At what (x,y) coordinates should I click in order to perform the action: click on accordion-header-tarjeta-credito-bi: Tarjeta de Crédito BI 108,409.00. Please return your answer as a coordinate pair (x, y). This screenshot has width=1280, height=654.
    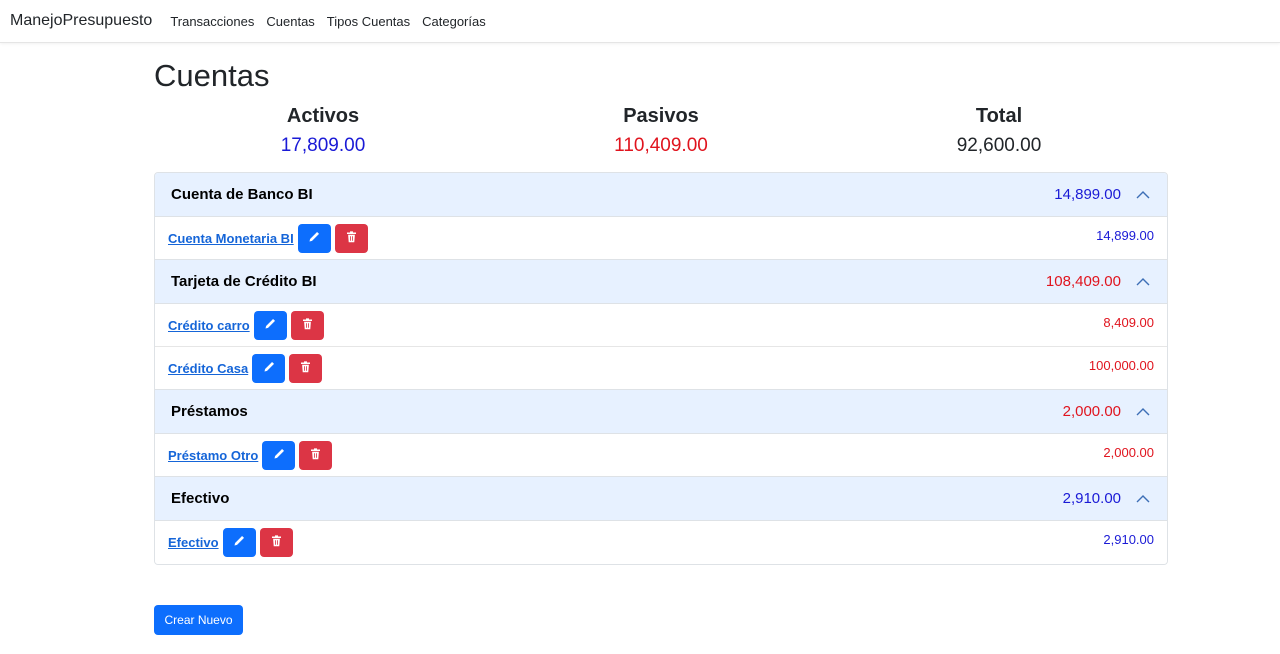
    Looking at the image, I should click on (661, 282).